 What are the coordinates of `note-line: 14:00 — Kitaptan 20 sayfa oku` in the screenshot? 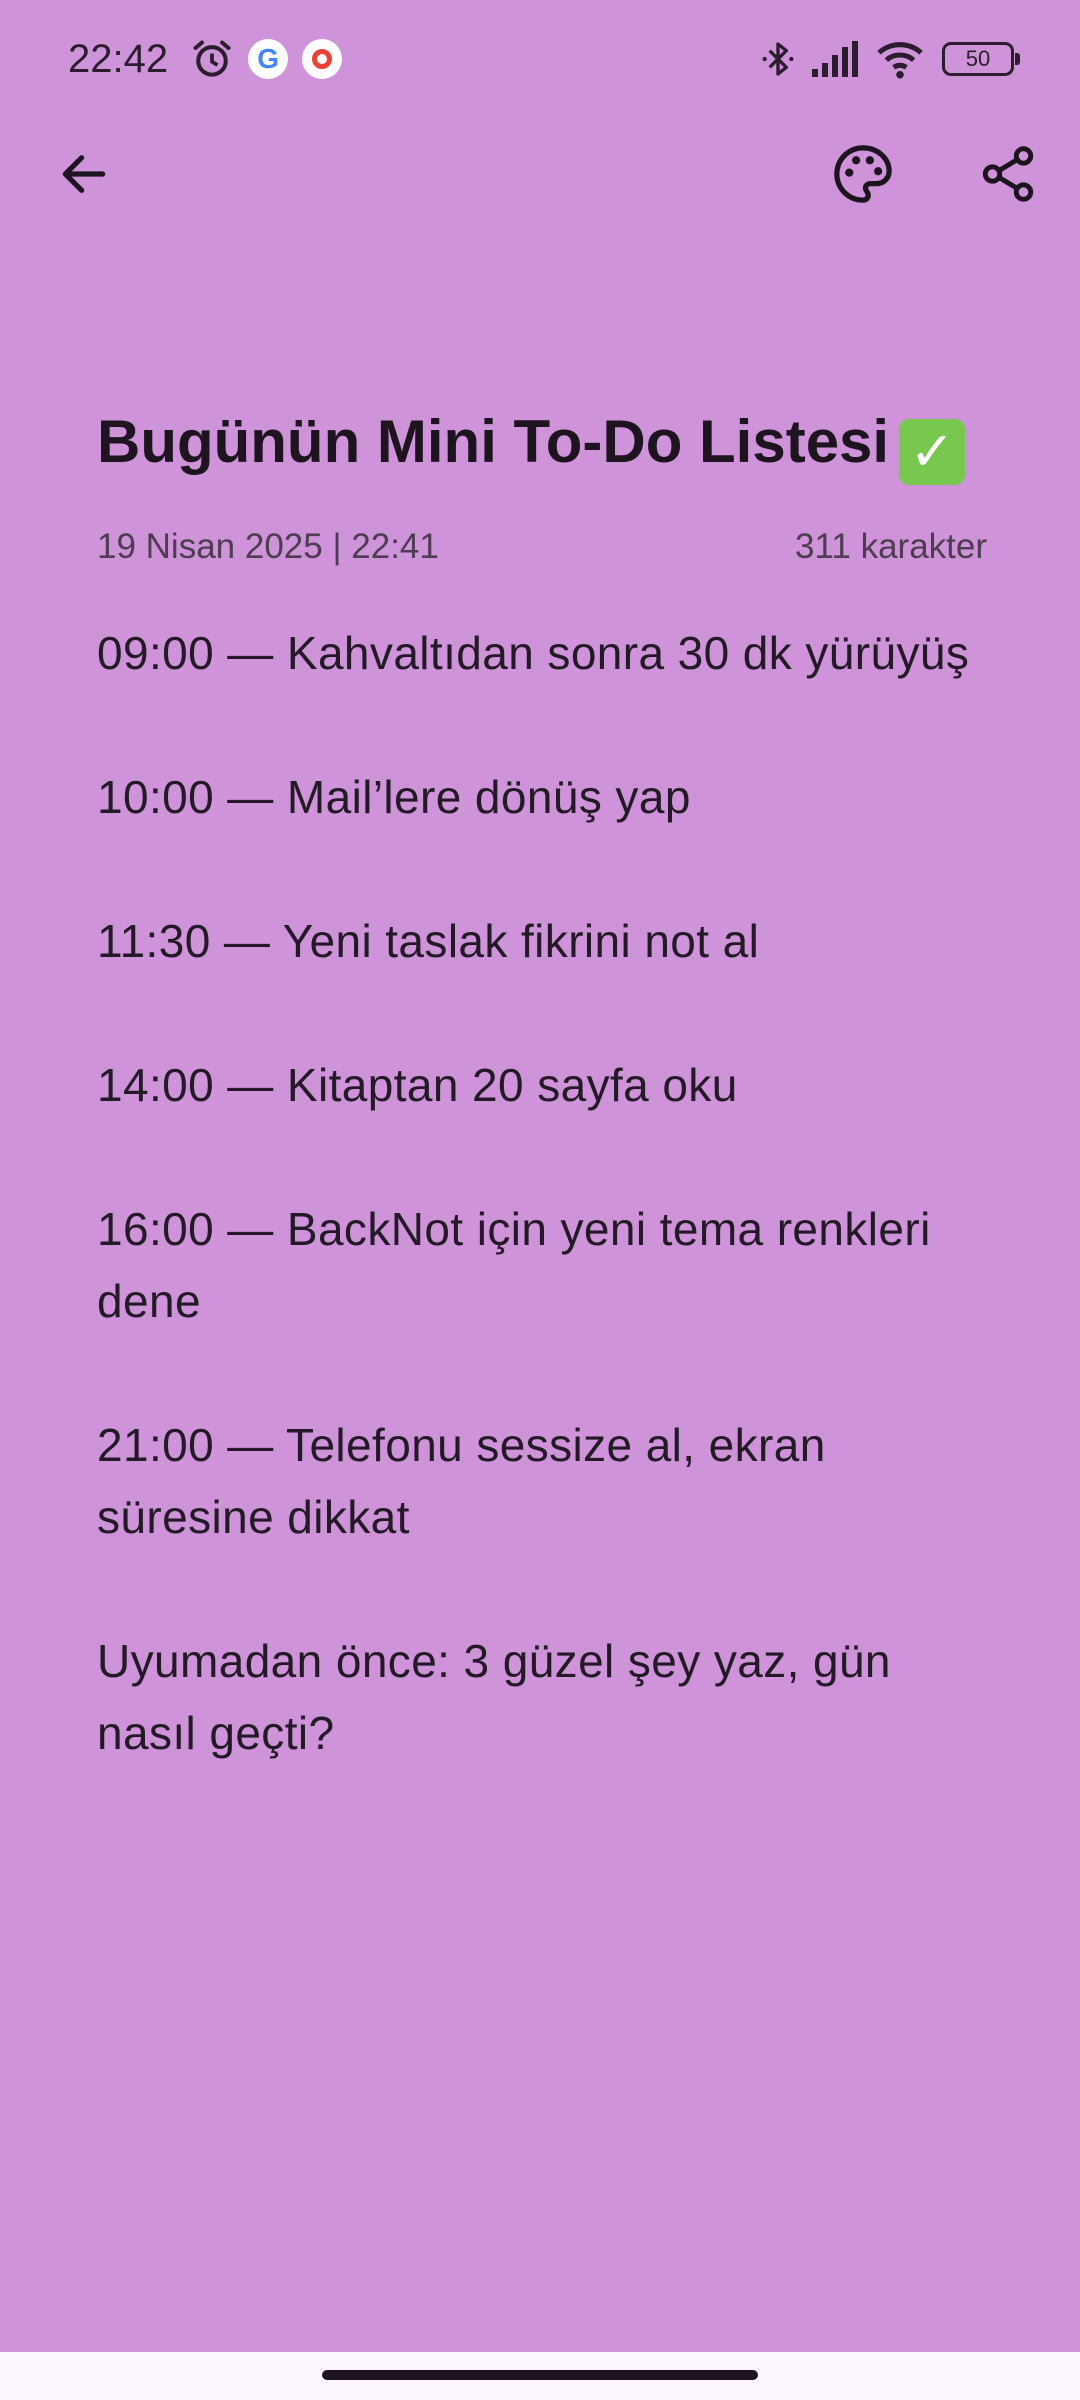 It's located at (417, 1085).